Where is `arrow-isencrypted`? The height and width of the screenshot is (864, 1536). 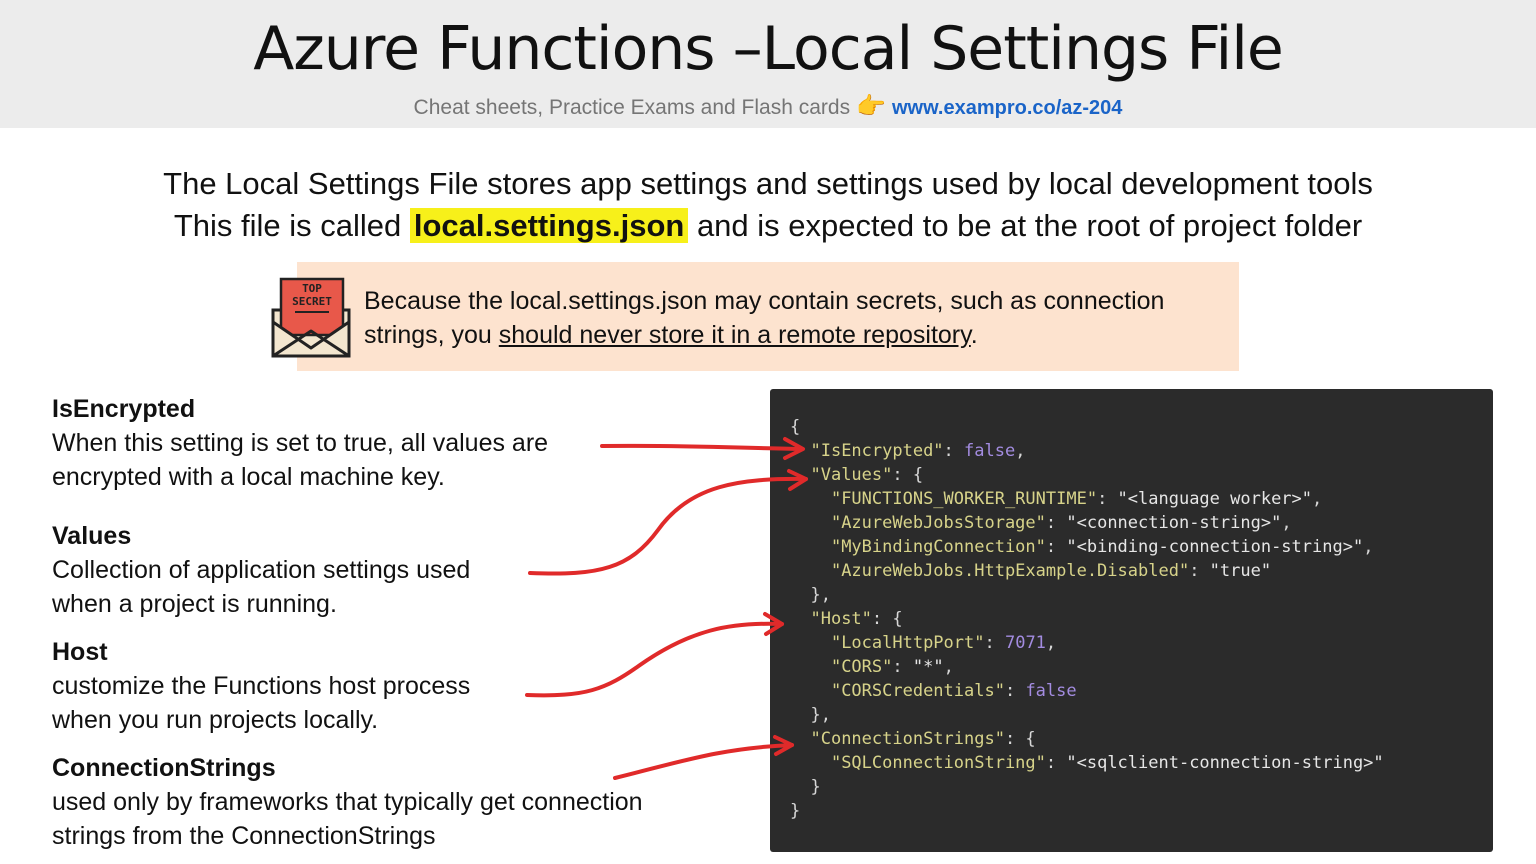
arrow-isencrypted is located at coordinates (702, 447).